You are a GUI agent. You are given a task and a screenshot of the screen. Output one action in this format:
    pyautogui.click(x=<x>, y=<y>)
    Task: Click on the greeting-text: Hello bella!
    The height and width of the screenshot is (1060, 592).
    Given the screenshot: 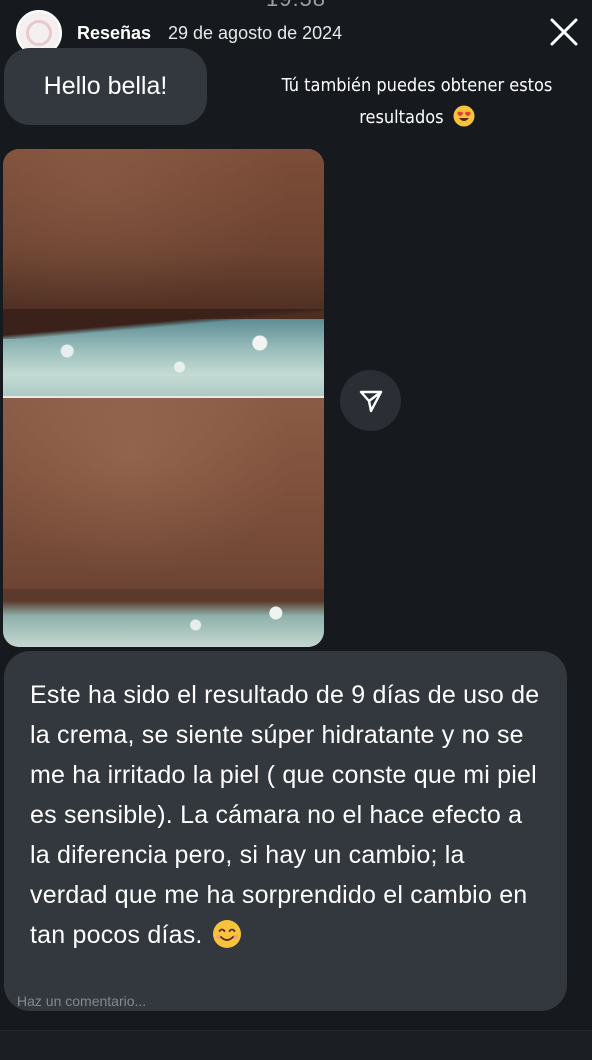 What is the action you would take?
    pyautogui.click(x=105, y=86)
    